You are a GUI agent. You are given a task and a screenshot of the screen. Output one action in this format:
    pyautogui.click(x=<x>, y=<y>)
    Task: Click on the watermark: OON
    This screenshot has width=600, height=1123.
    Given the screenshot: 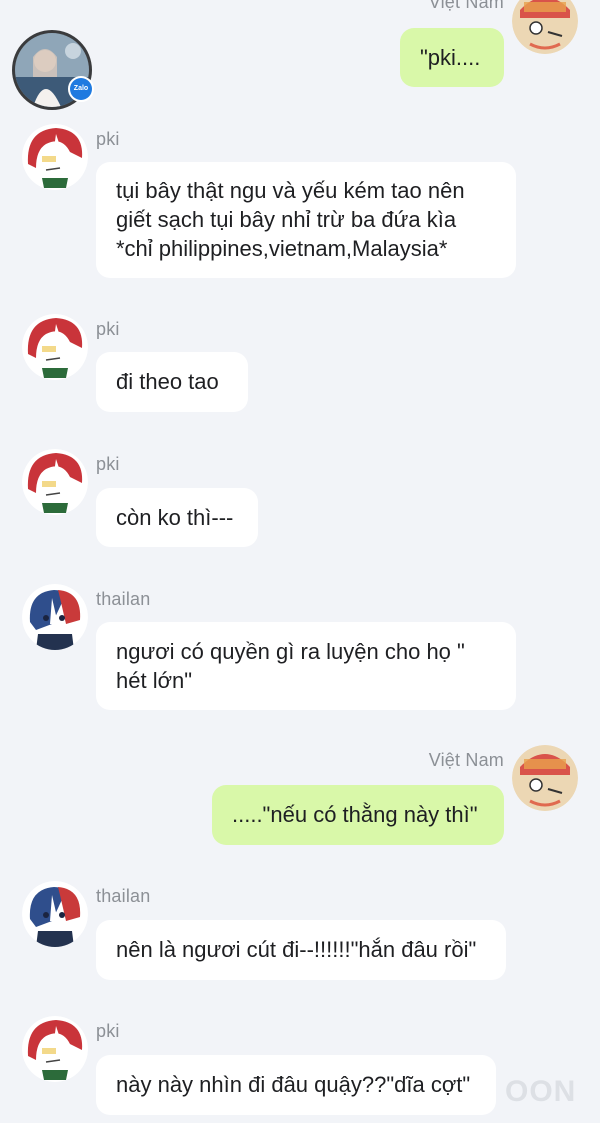 What is the action you would take?
    pyautogui.click(x=541, y=1091)
    